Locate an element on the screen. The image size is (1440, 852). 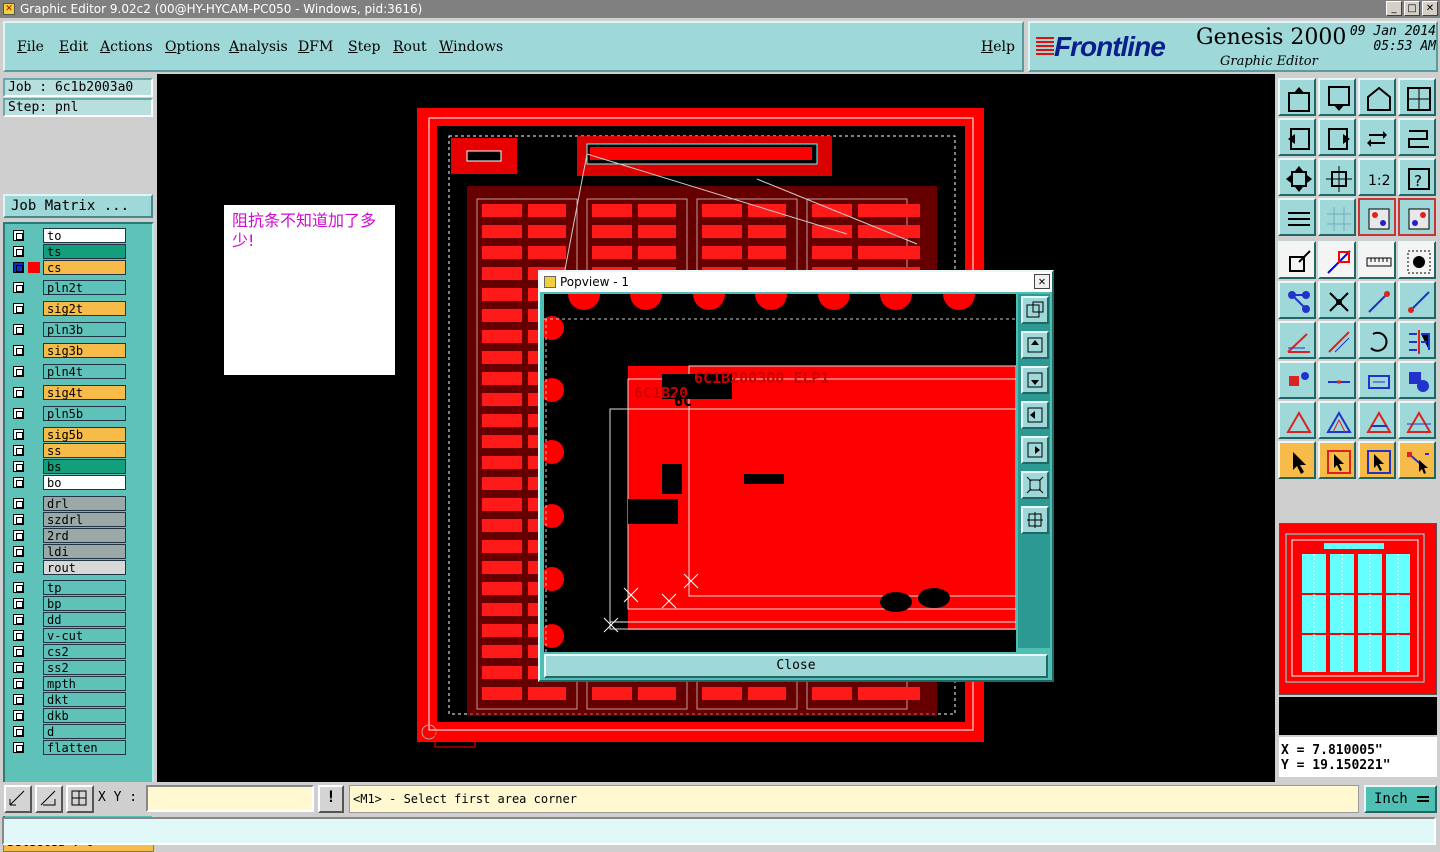
layer-name: mpth is located at coordinates (84, 683).